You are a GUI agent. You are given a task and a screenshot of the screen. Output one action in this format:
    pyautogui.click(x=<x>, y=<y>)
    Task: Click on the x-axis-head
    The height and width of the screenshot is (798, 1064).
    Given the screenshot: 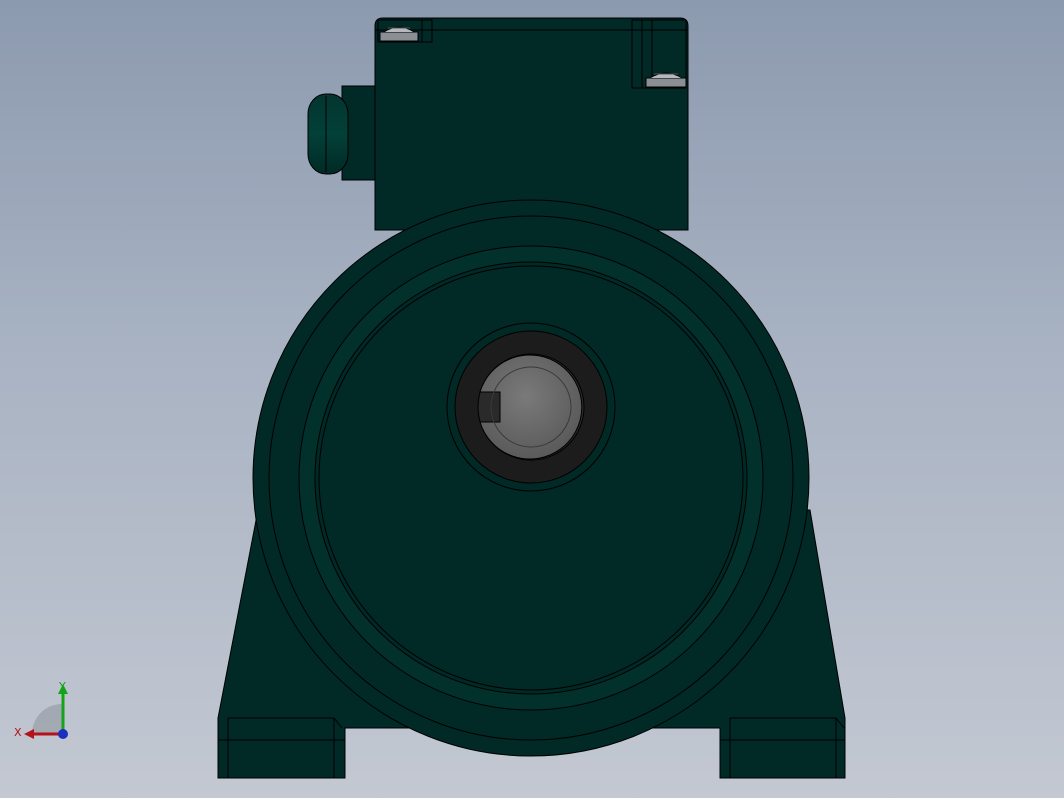 What is the action you would take?
    pyautogui.click(x=29, y=734)
    